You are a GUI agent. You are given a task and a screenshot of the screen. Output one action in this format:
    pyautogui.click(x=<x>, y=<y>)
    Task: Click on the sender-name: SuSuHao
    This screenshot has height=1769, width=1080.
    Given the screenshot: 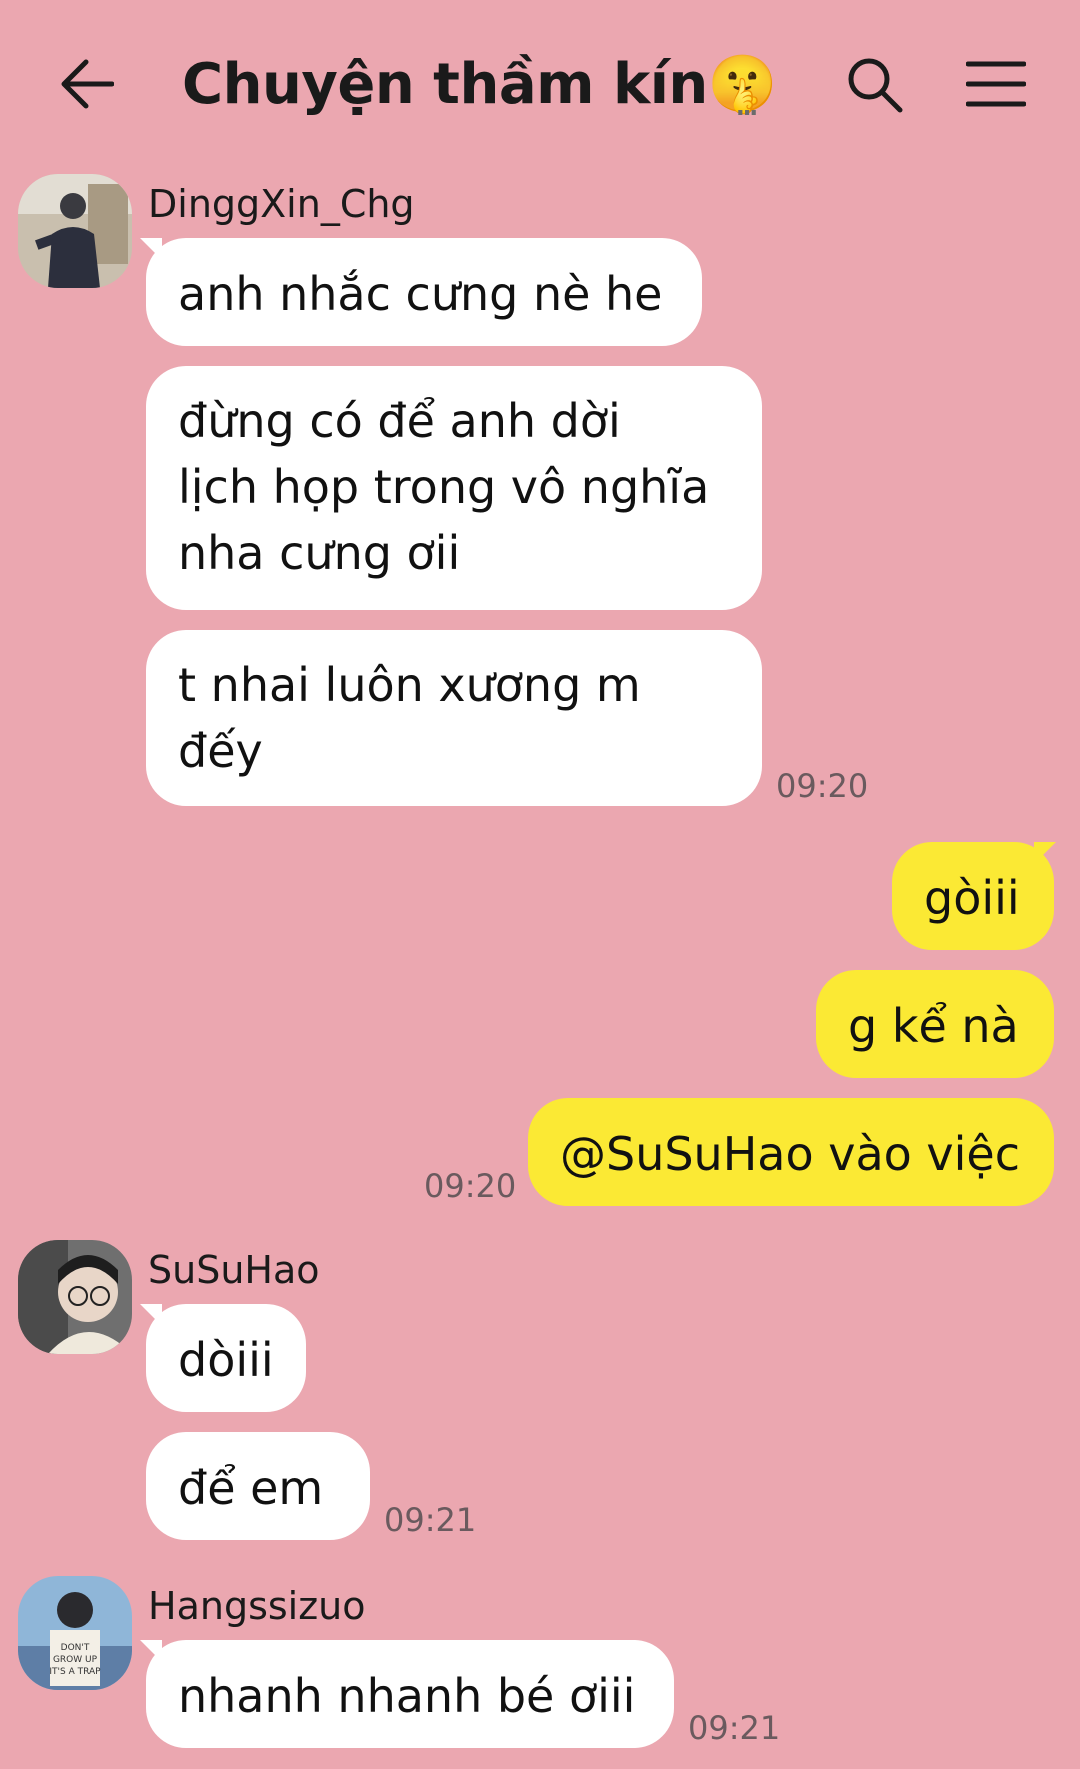 What is the action you would take?
    pyautogui.click(x=234, y=1270)
    